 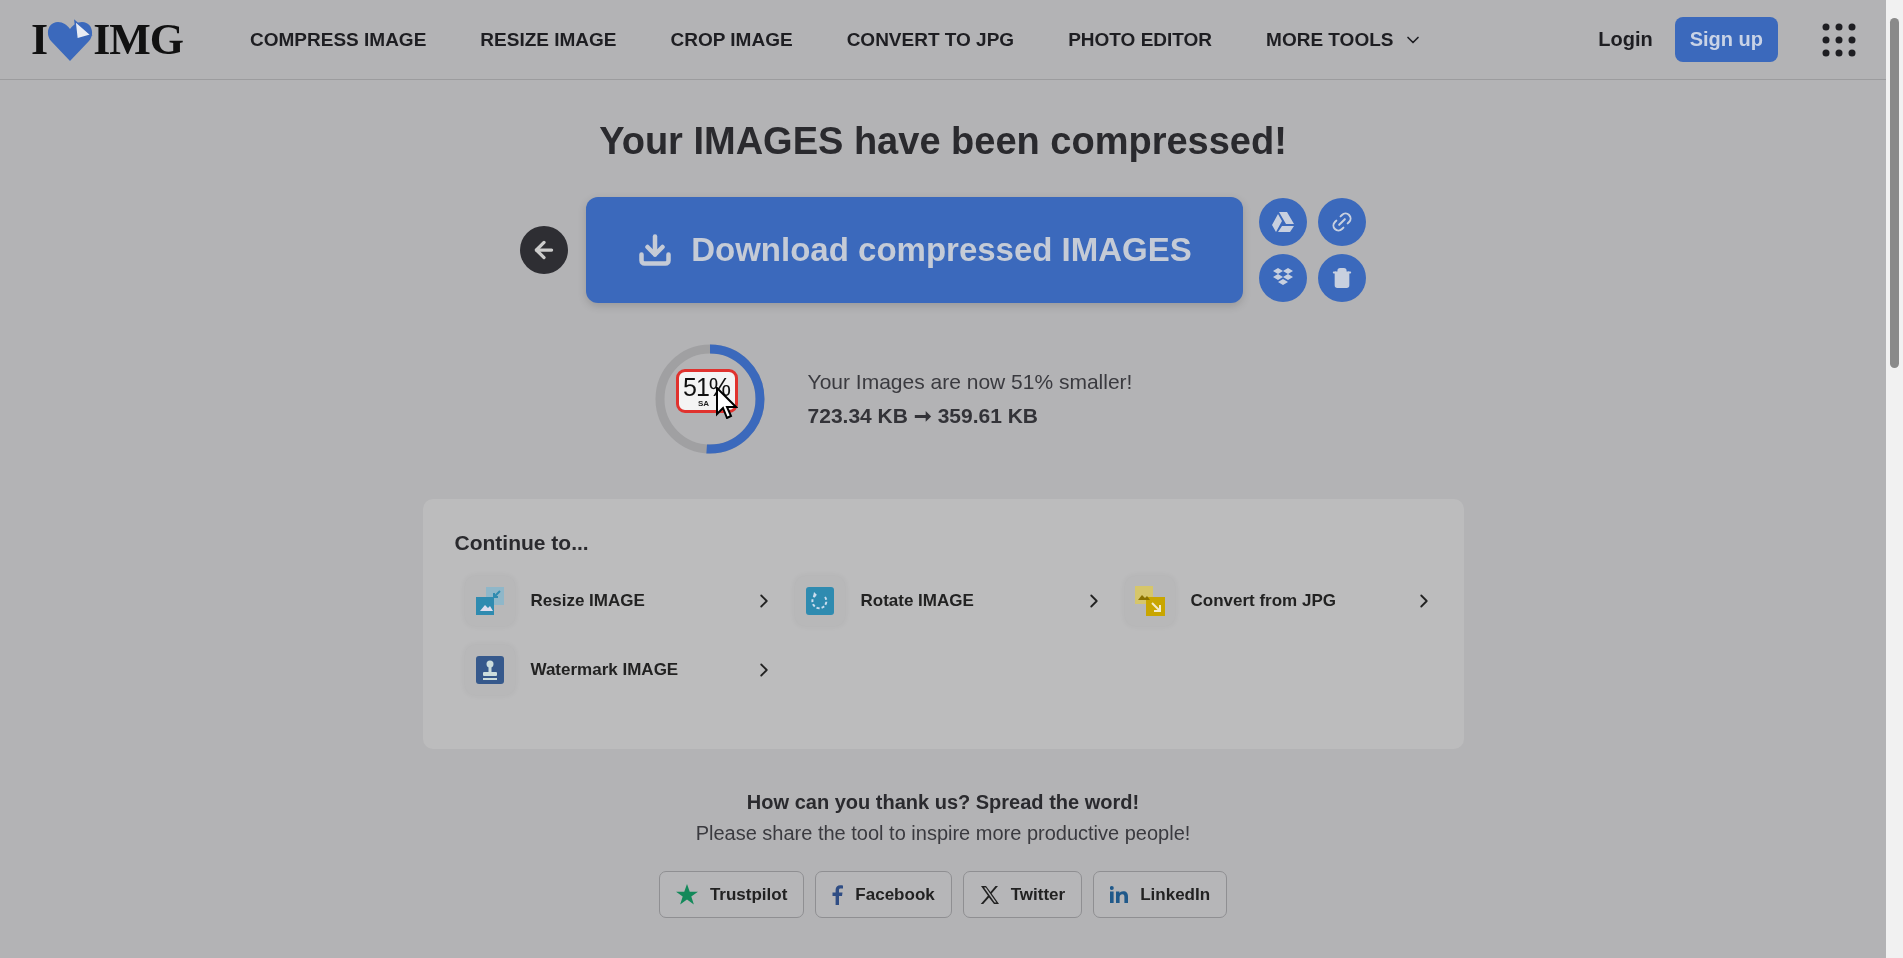 What do you see at coordinates (819, 600) in the screenshot?
I see `rotate-icon` at bounding box center [819, 600].